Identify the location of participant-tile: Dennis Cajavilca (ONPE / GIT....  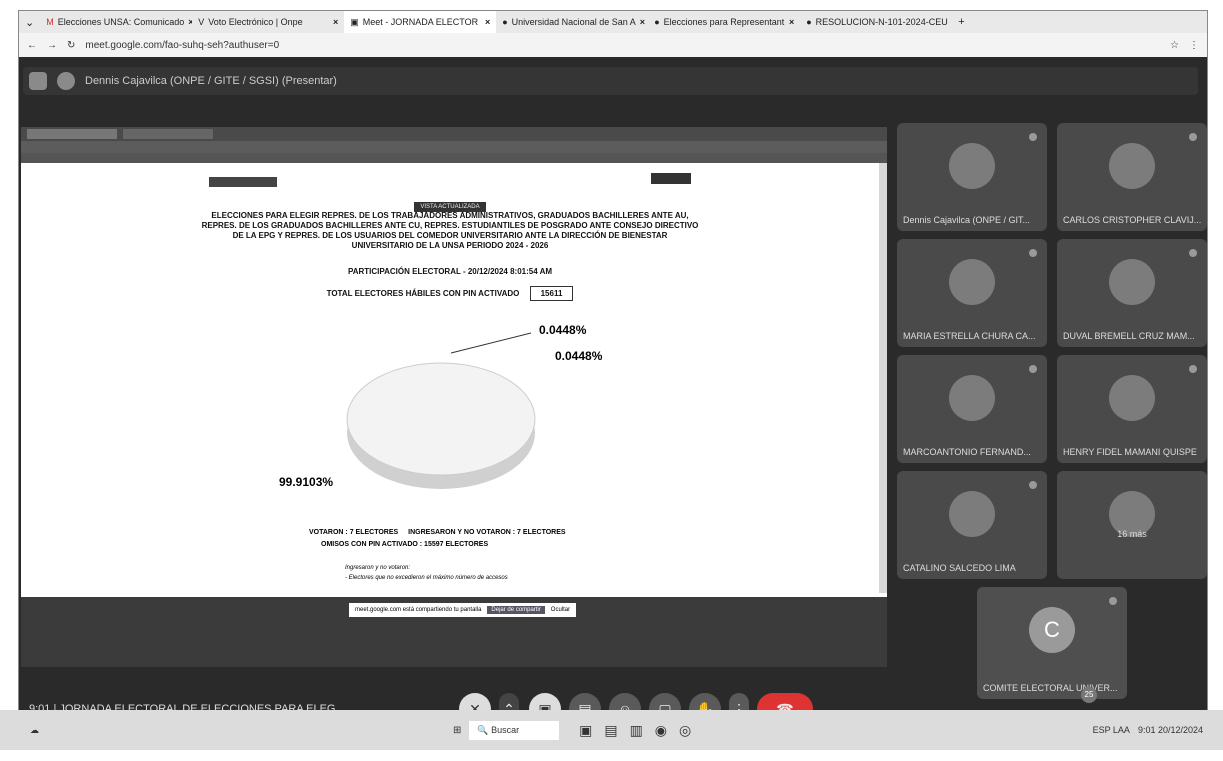
(972, 177).